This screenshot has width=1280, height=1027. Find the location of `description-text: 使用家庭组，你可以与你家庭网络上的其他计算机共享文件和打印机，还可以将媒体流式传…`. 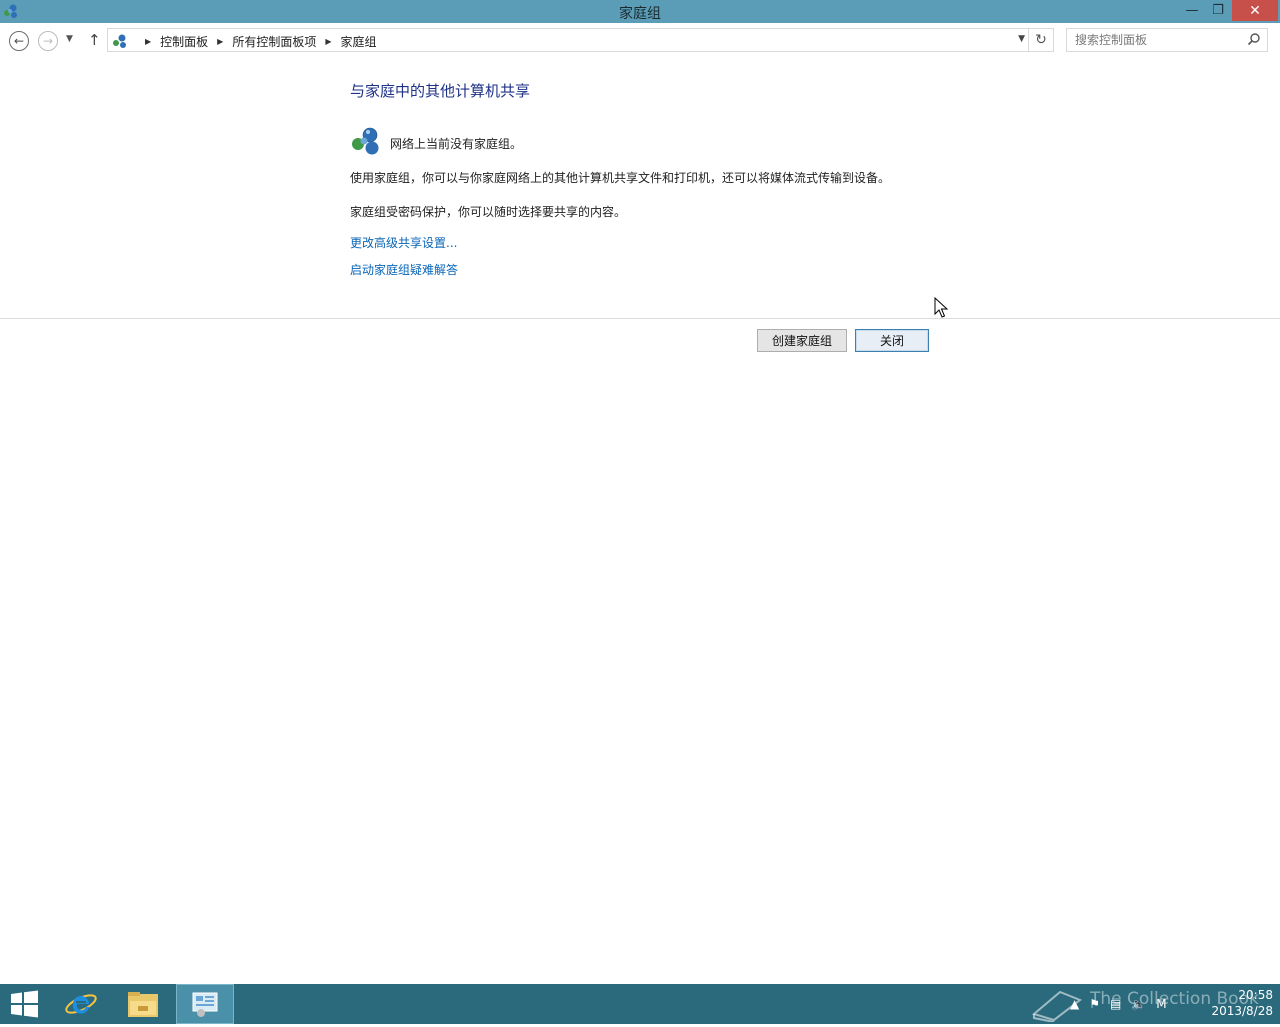

description-text: 使用家庭组，你可以与你家庭网络上的其他计算机共享文件和打印机，还可以将媒体流式传… is located at coordinates (620, 178).